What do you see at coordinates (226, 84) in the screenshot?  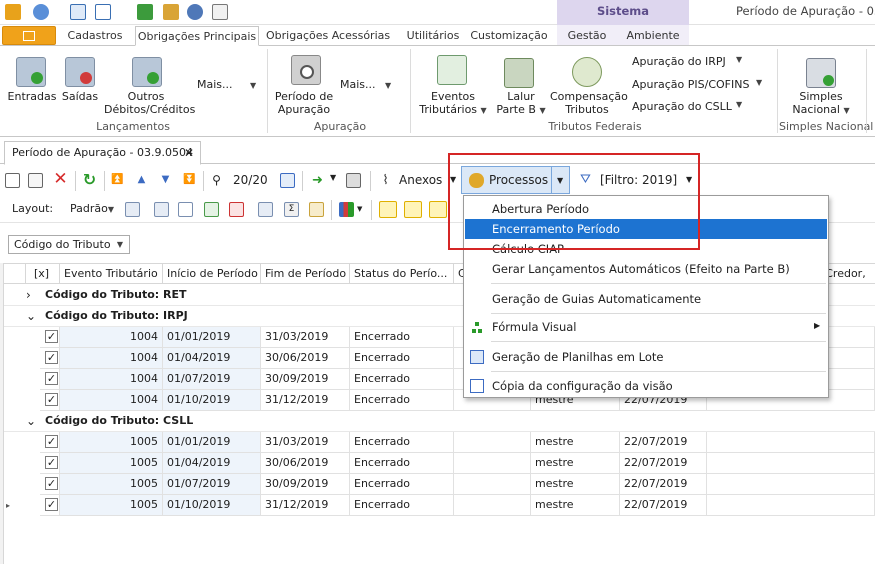 I see `lancamentos-mais-button: Mais... ▼` at bounding box center [226, 84].